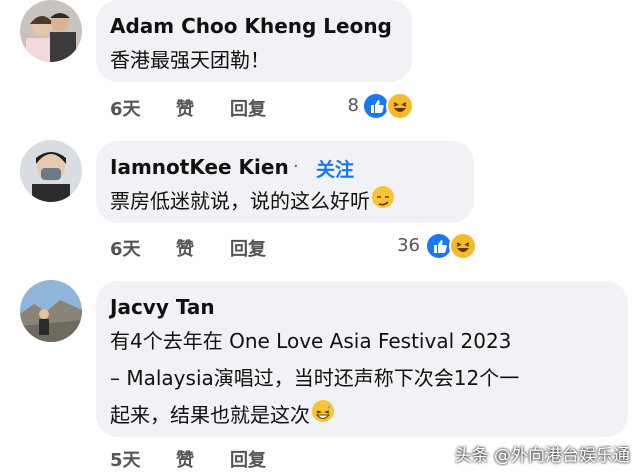 The width and height of the screenshot is (640, 472). I want to click on comment-text: 香港最强天团勒！, so click(190, 60).